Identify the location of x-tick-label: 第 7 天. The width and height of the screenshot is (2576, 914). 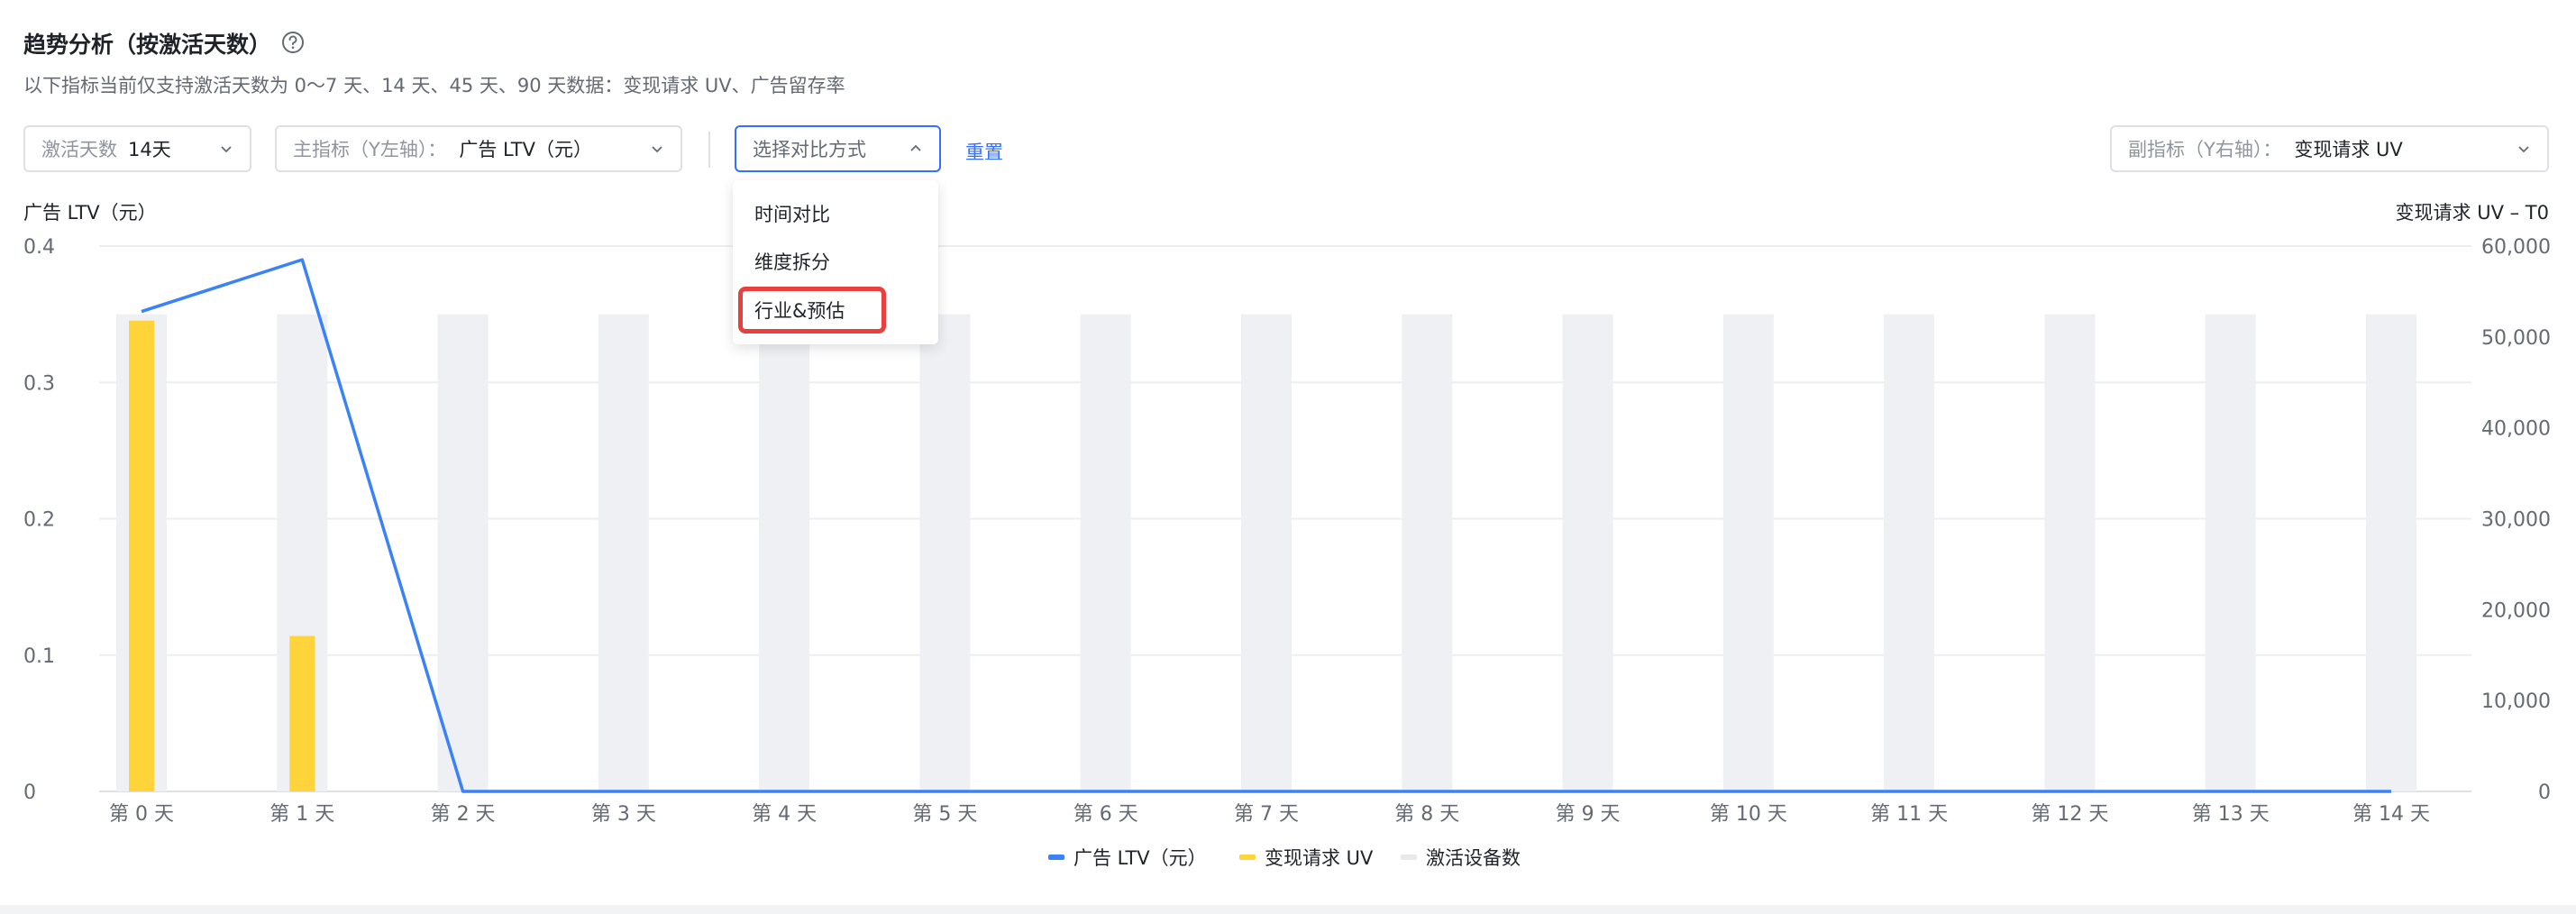
(1266, 814).